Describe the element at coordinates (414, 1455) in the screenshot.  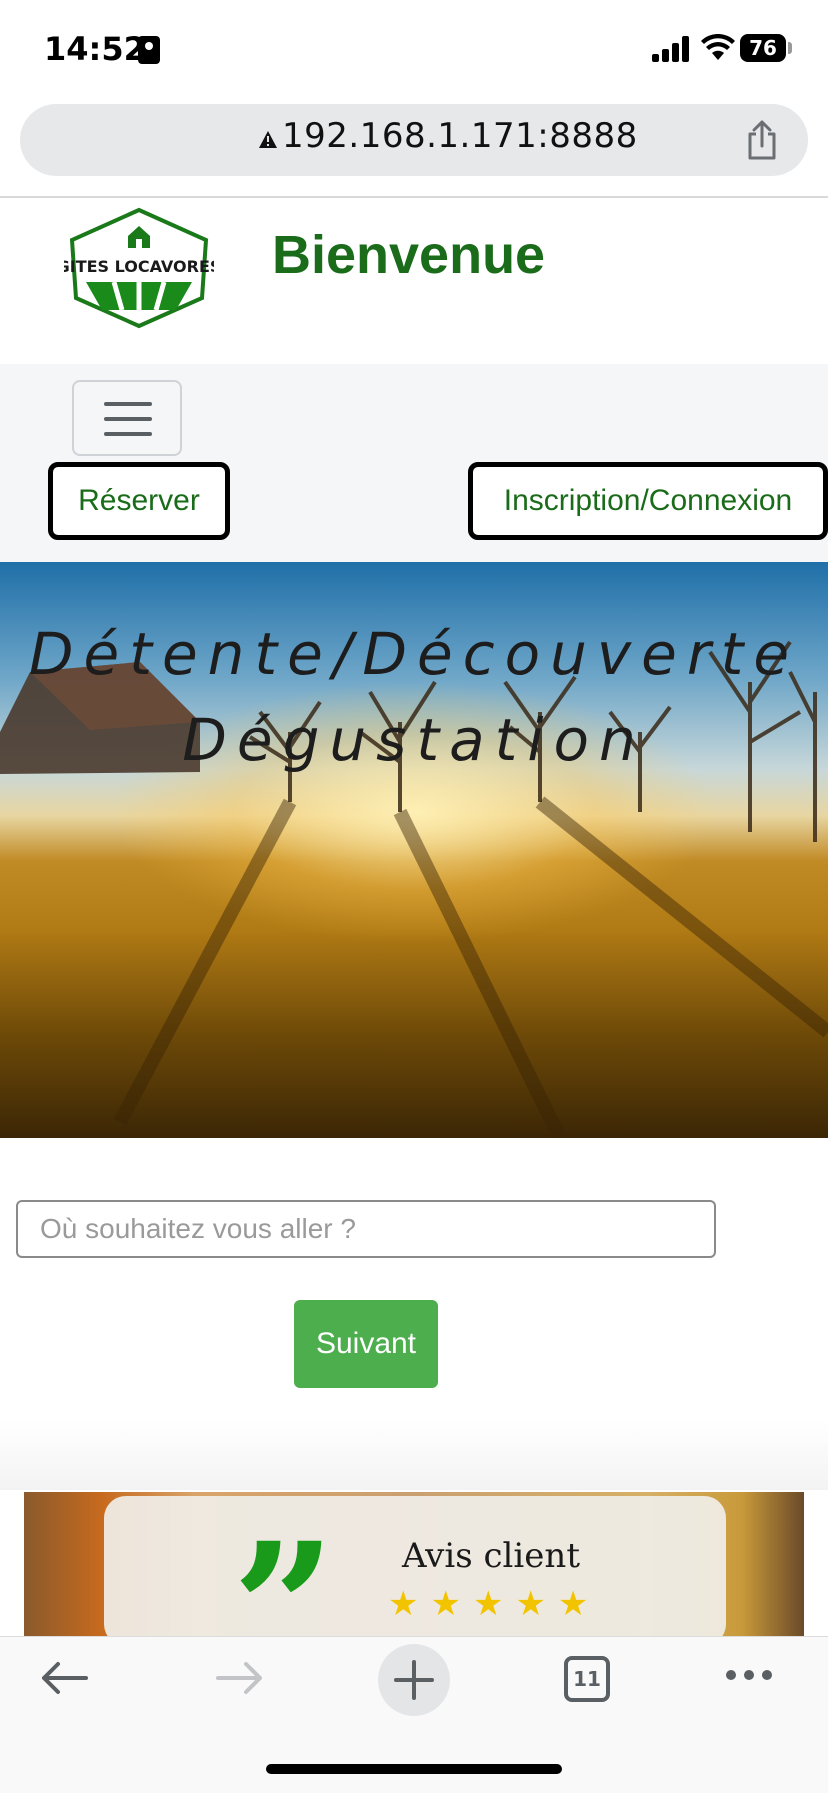
I see `section-separator` at that location.